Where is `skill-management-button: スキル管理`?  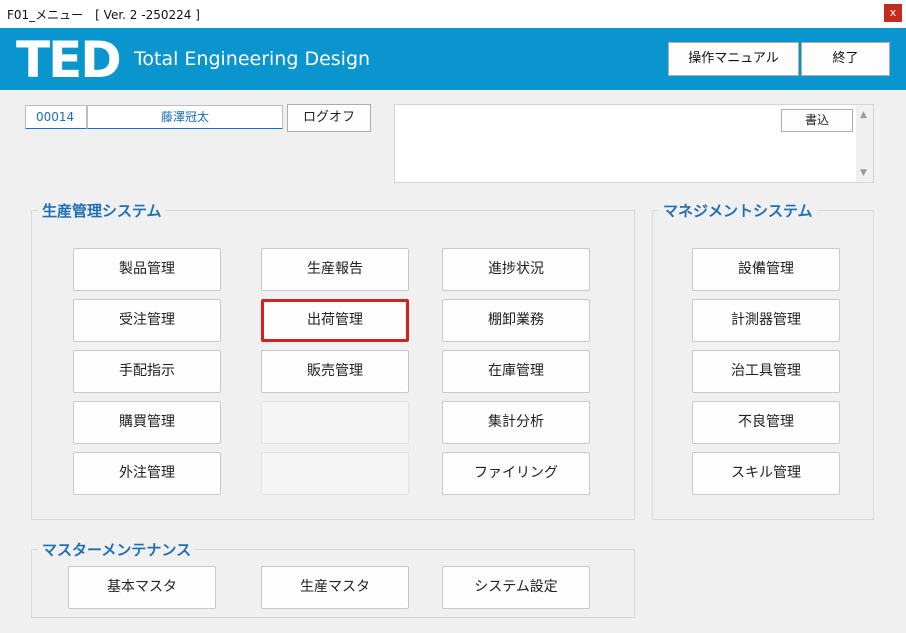 skill-management-button: スキル管理 is located at coordinates (766, 473).